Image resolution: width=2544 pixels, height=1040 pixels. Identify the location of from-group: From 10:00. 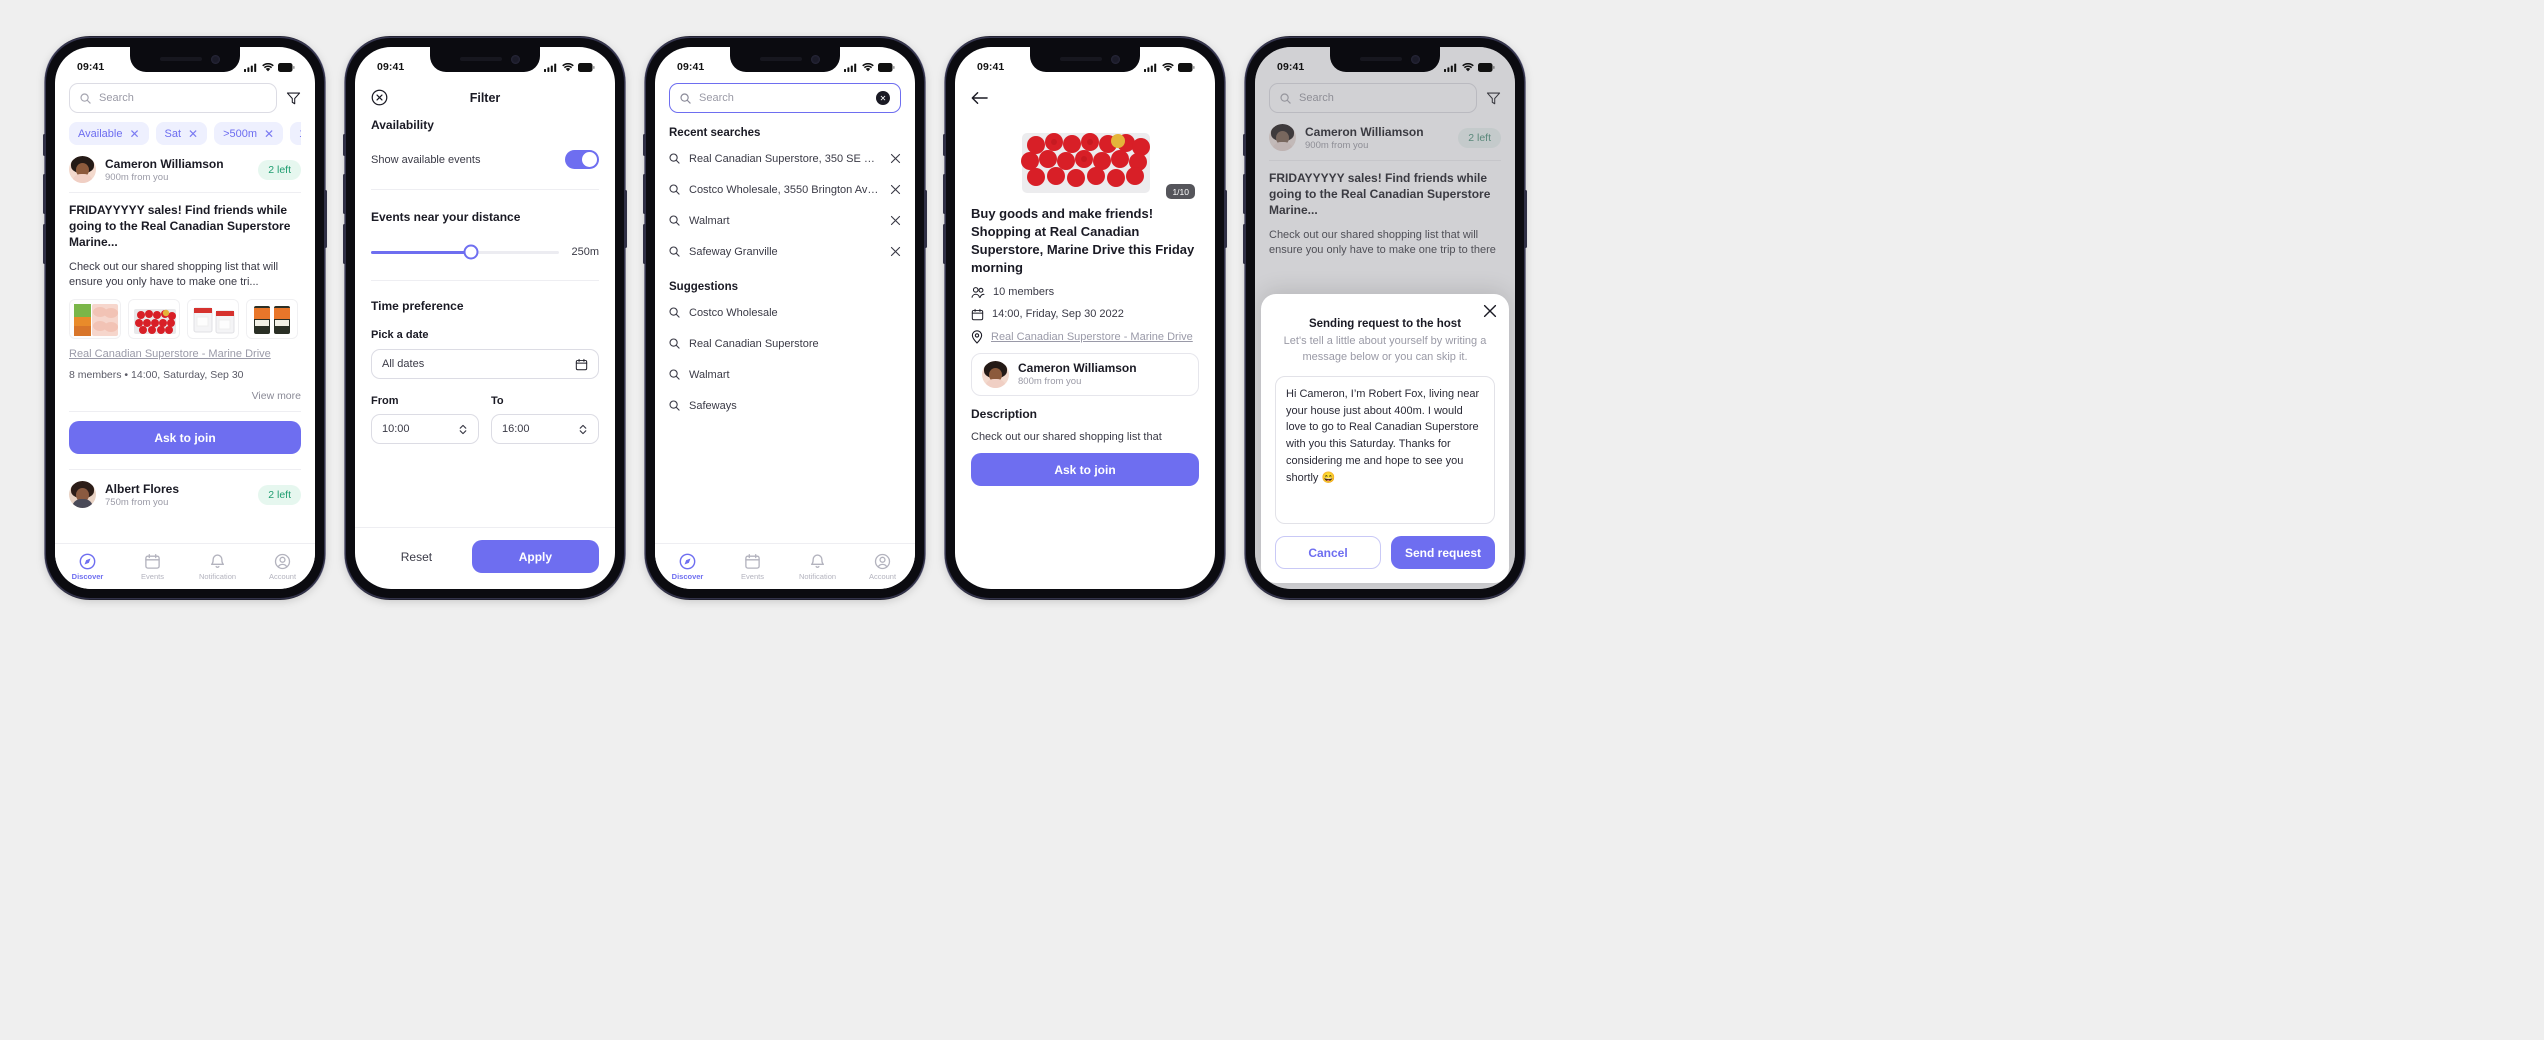
(425, 419).